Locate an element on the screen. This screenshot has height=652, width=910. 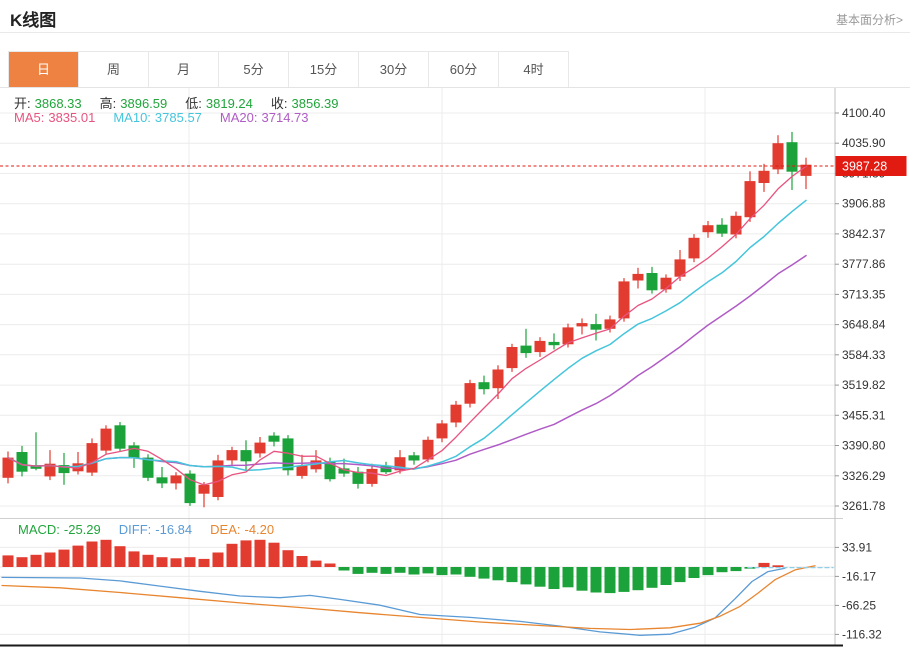
readout-label: DIFF: is located at coordinates (135, 529).